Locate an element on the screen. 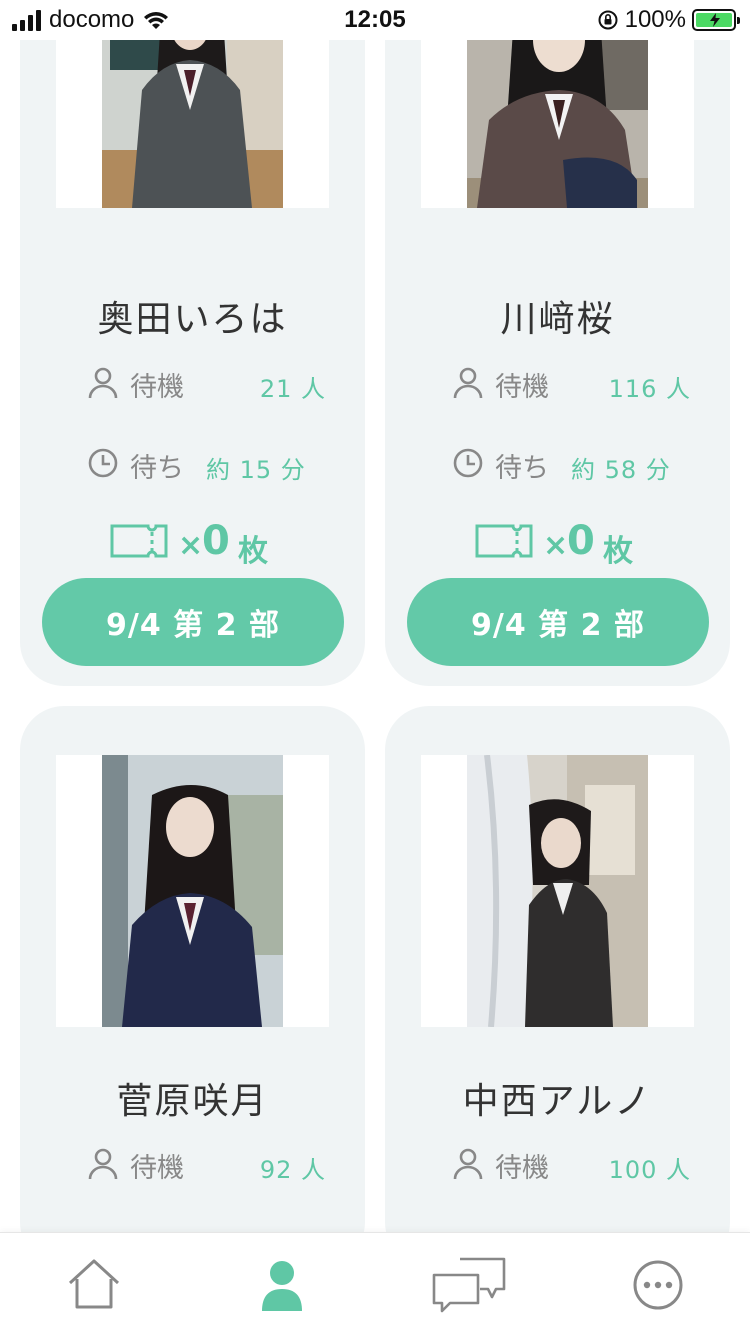 Image resolution: width=750 pixels, height=1334 pixels. waiting-row: 待機 21 人 is located at coordinates (206, 383).